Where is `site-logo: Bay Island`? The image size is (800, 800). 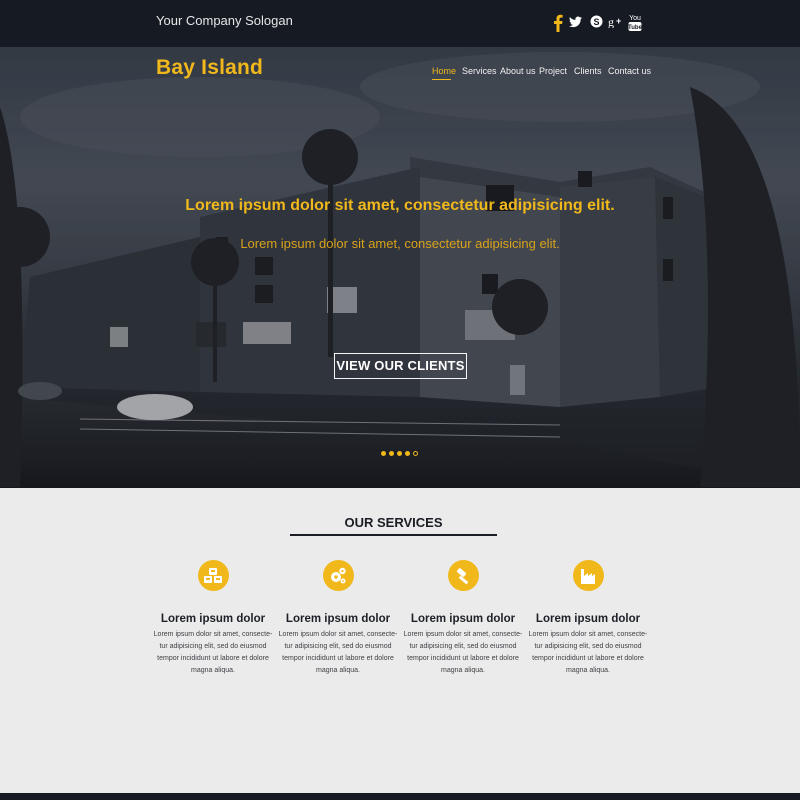 site-logo: Bay Island is located at coordinates (209, 68).